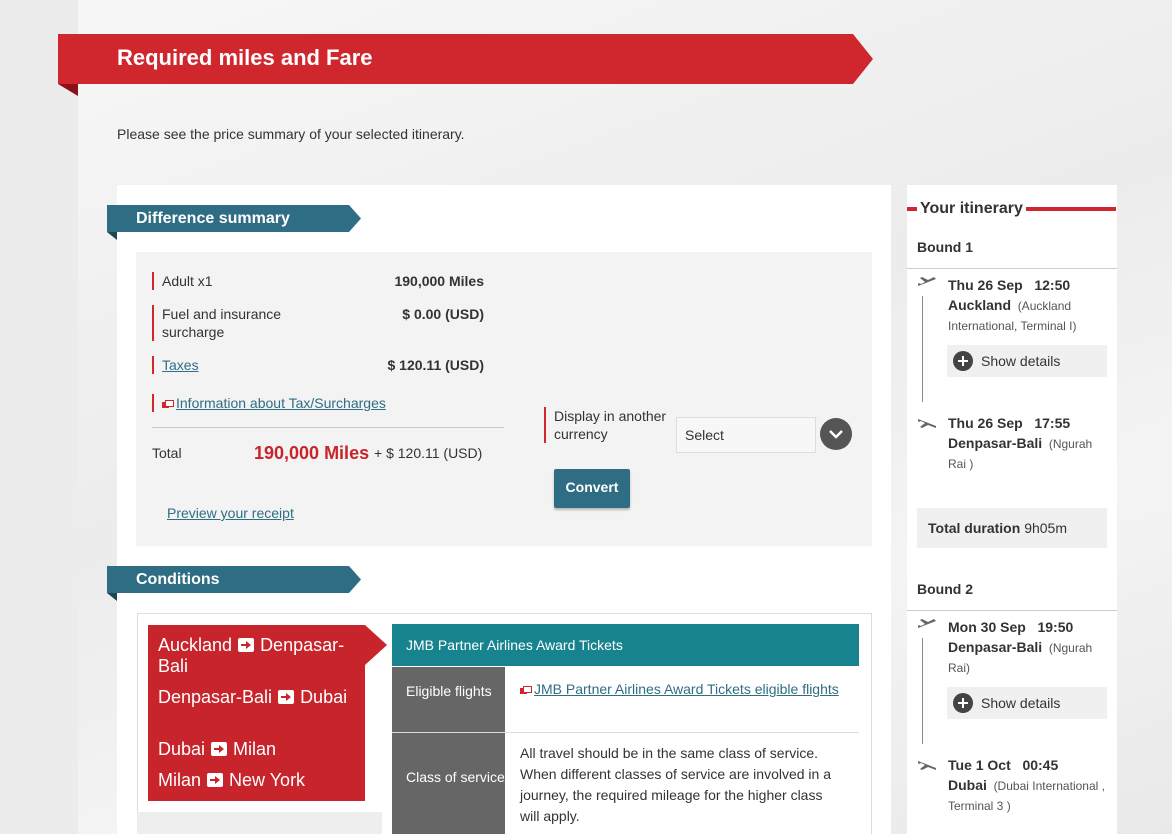 Image resolution: width=1172 pixels, height=834 pixels. What do you see at coordinates (312, 453) in the screenshot?
I see `total-miles: 190,000 Miles` at bounding box center [312, 453].